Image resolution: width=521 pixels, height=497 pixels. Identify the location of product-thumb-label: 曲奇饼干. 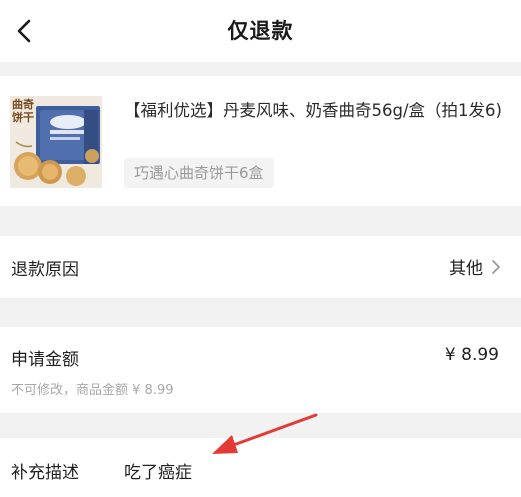
(23, 111).